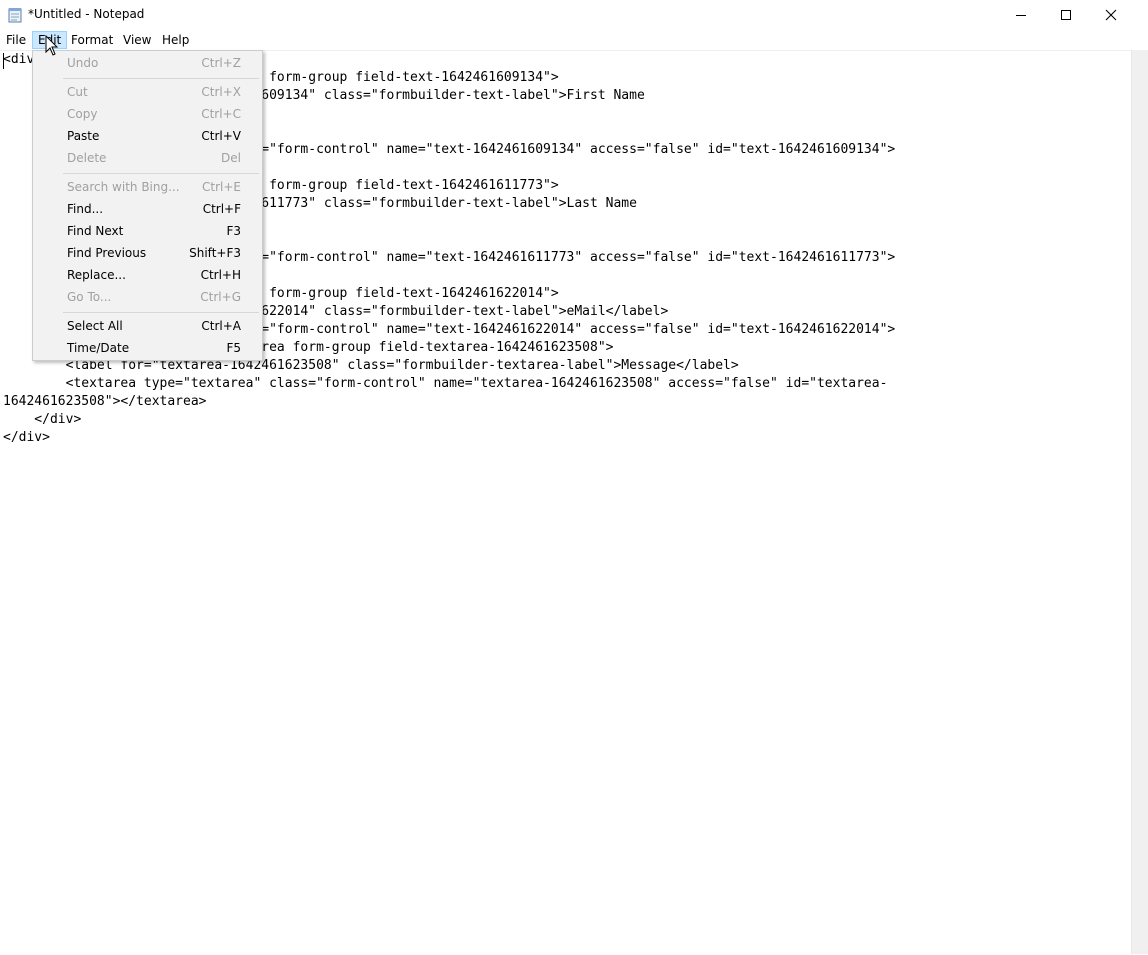  What do you see at coordinates (147, 209) in the screenshot?
I see `menu-item-find: Find... Ctrl+F` at bounding box center [147, 209].